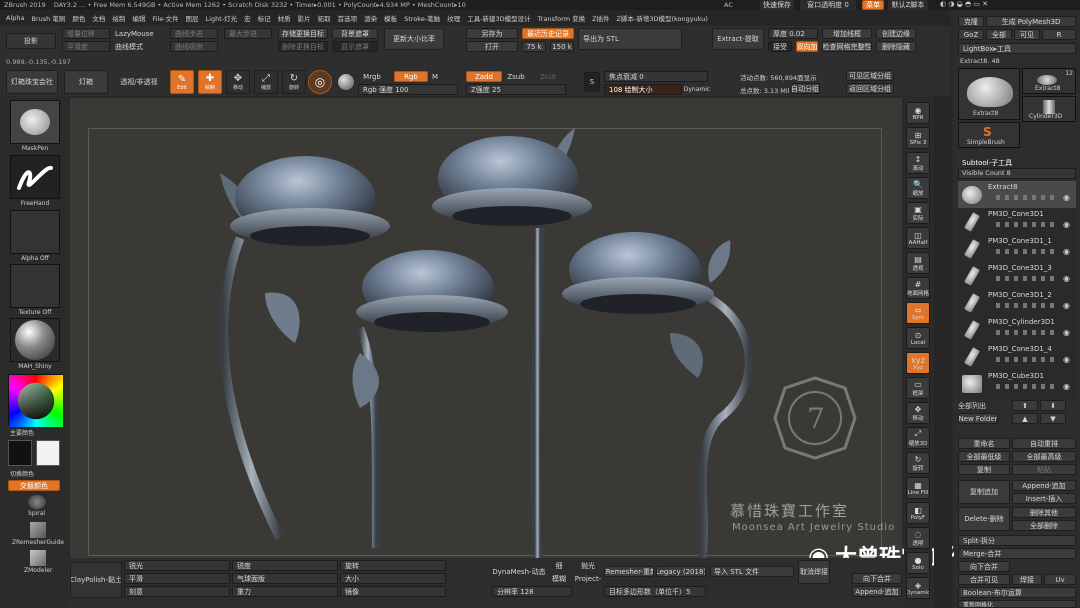 The height and width of the screenshot is (608, 1080). I want to click on main-color-swatch, so click(20, 453).